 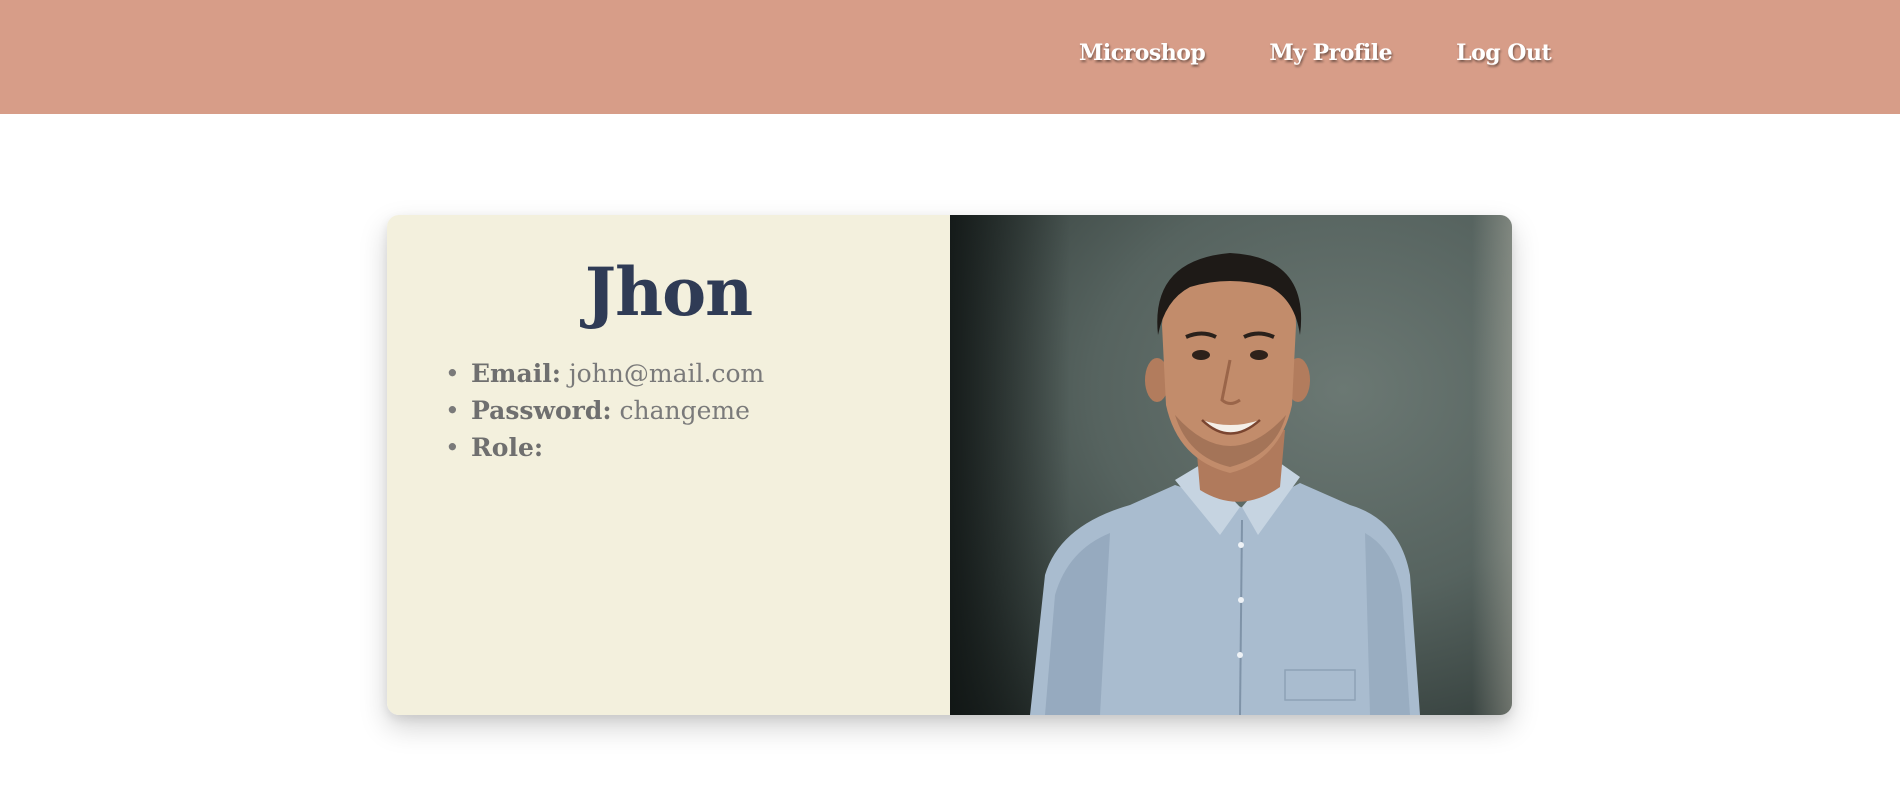 I want to click on nav-link-log-out: Log Out, so click(x=1504, y=53).